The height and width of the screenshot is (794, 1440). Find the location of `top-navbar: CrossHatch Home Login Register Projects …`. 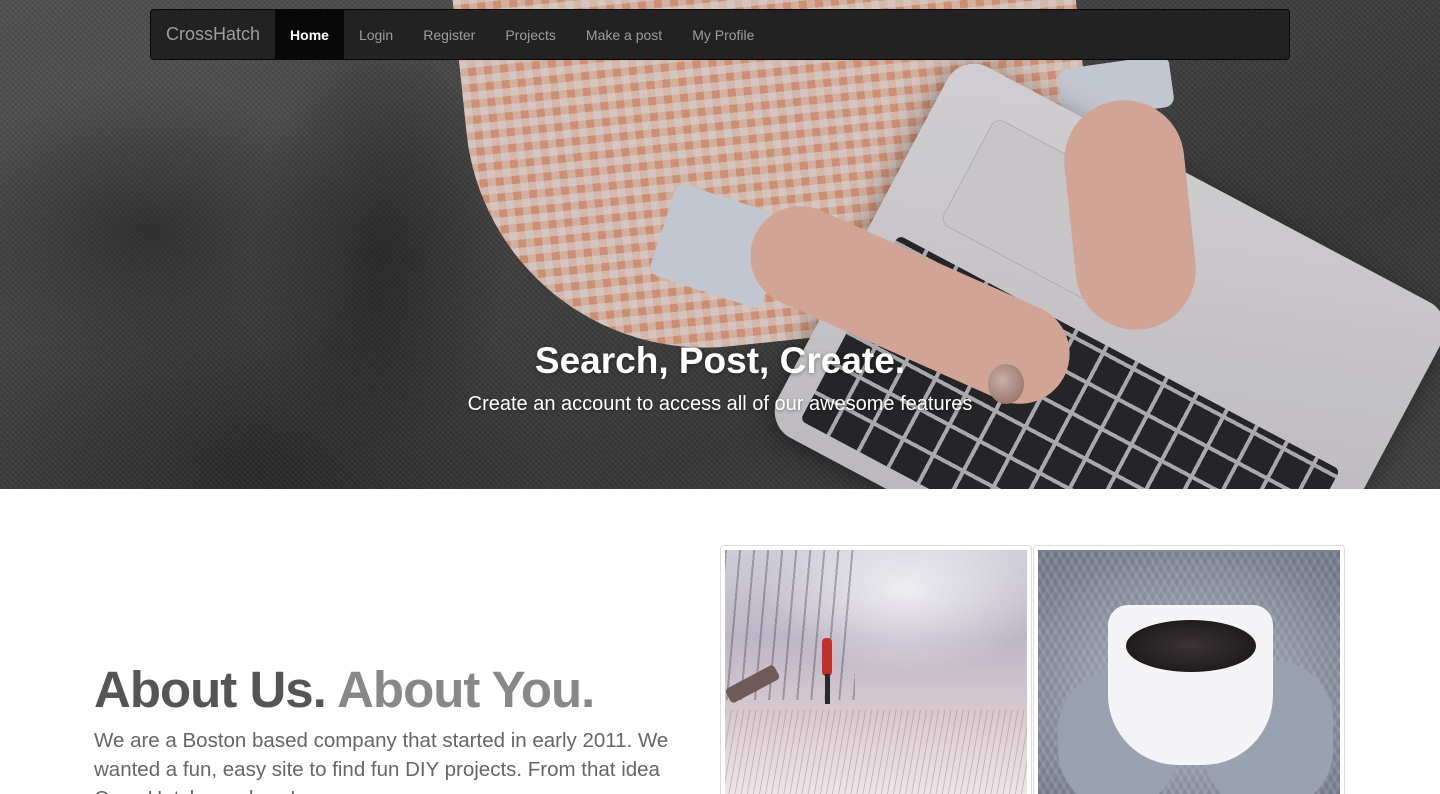

top-navbar: CrossHatch Home Login Register Projects … is located at coordinates (720, 34).